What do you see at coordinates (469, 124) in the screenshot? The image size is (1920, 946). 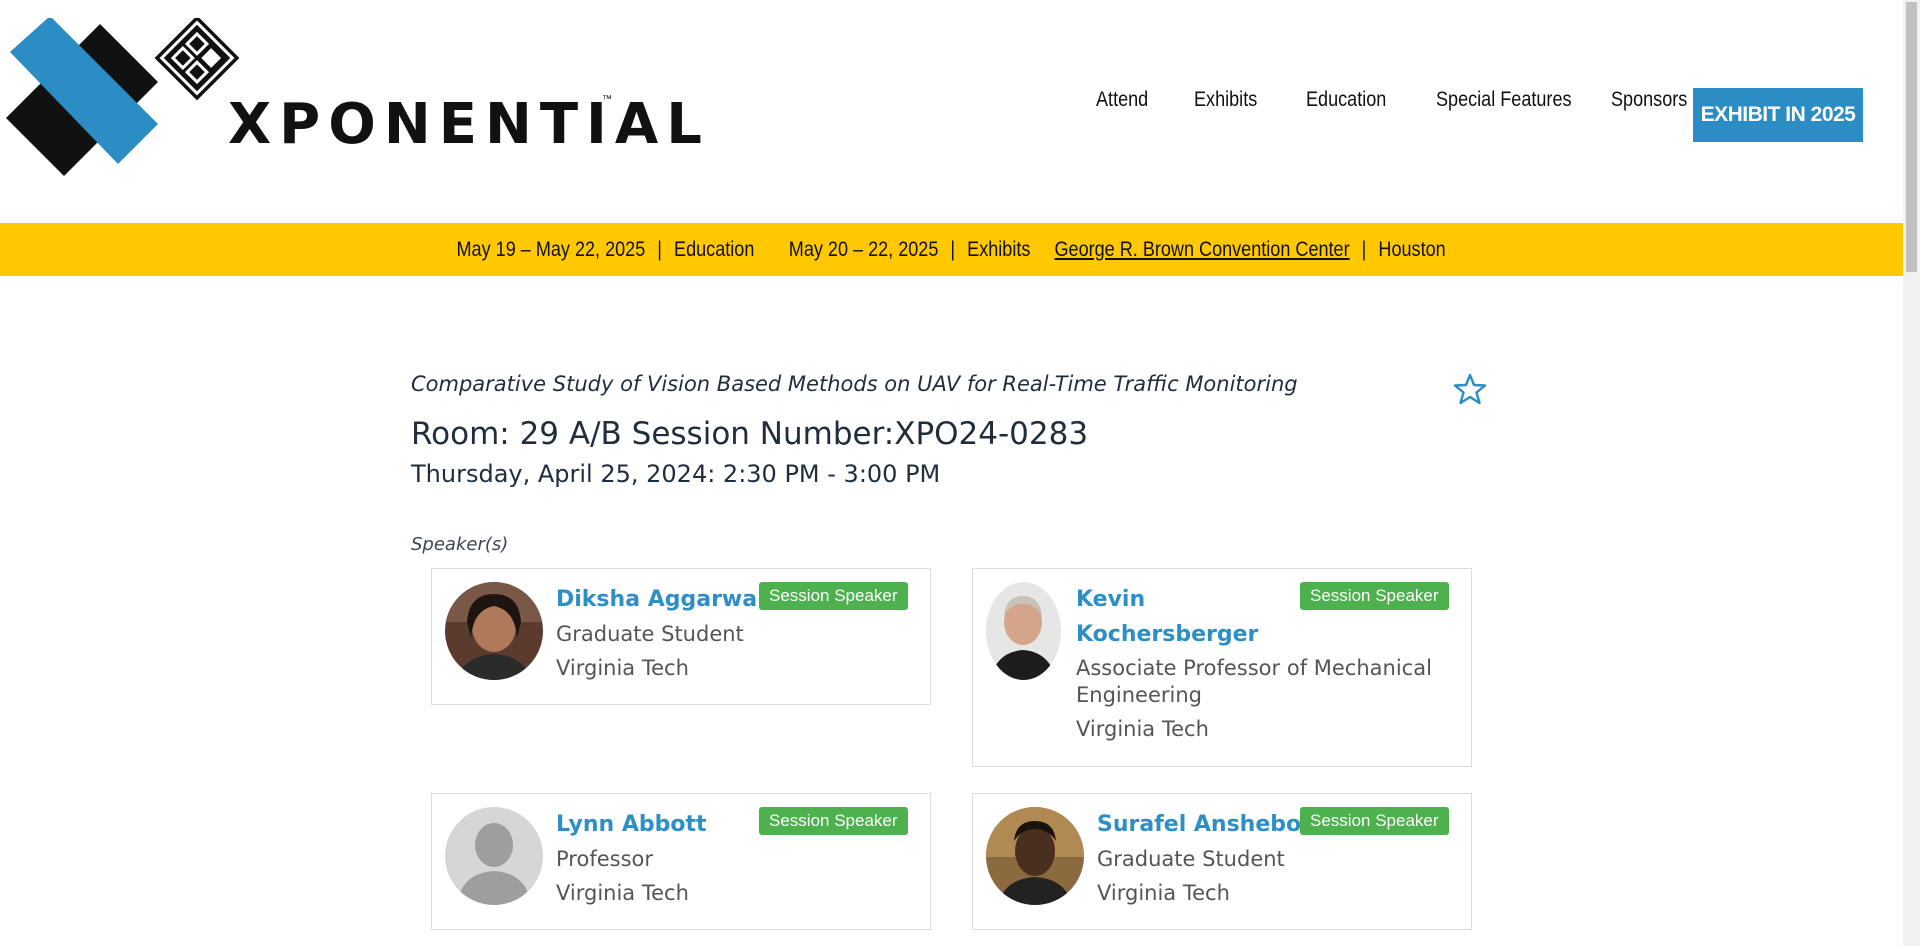 I see `logo-wordmark: XPONENTIAL` at bounding box center [469, 124].